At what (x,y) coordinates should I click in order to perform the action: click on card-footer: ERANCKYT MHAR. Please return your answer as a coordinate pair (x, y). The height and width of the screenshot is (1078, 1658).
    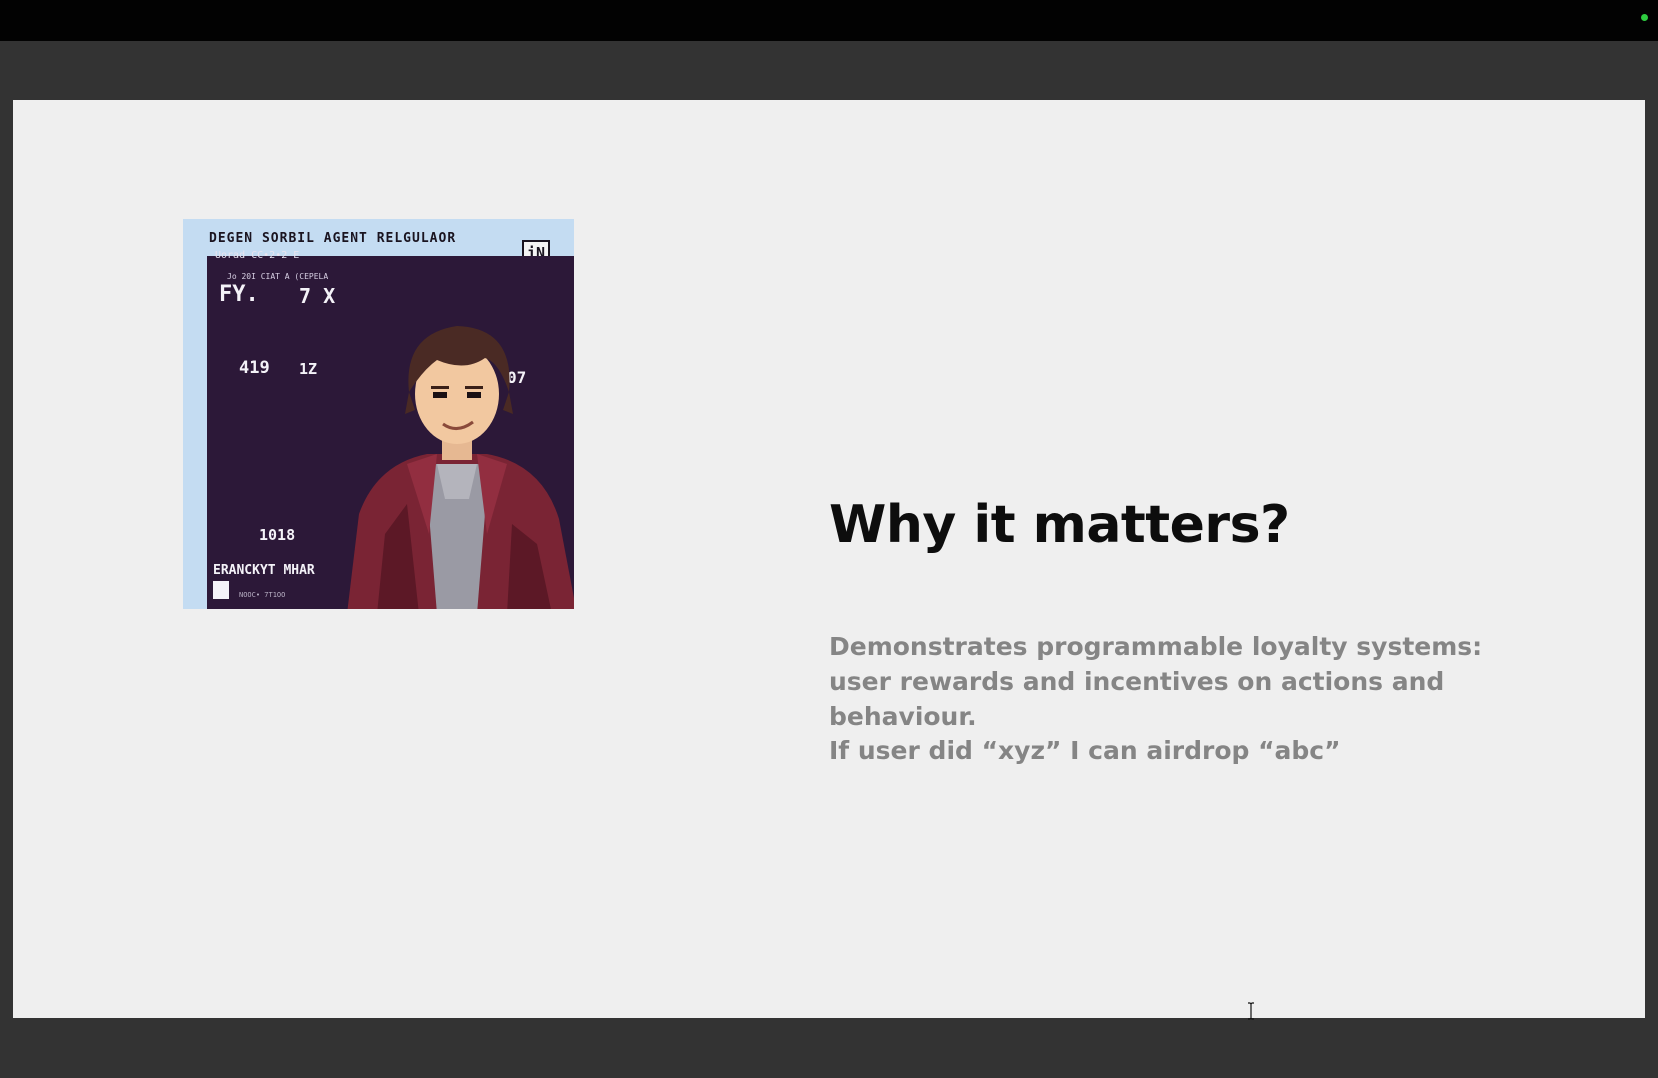
    Looking at the image, I should click on (264, 570).